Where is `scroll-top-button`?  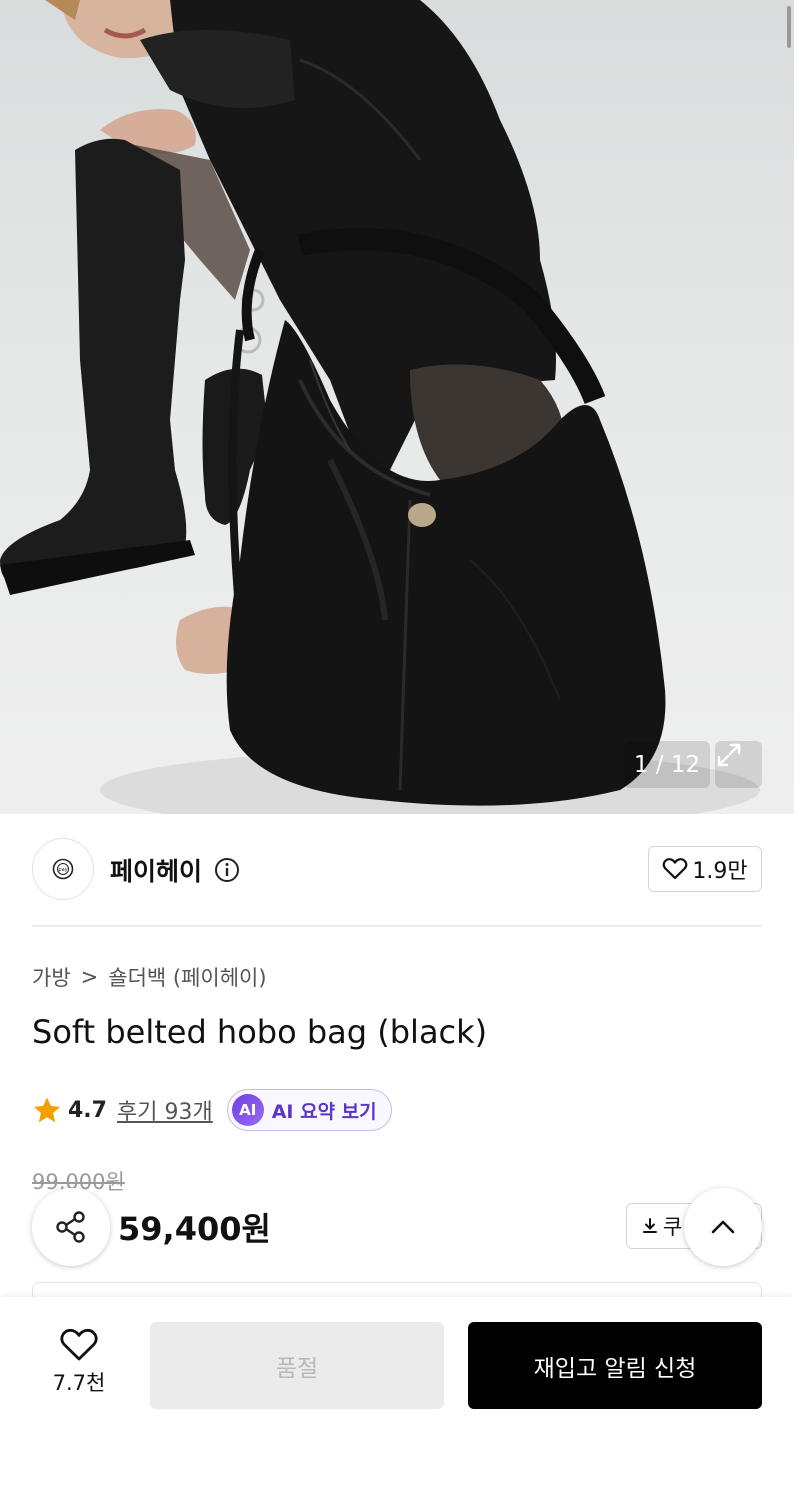
scroll-top-button is located at coordinates (723, 1227).